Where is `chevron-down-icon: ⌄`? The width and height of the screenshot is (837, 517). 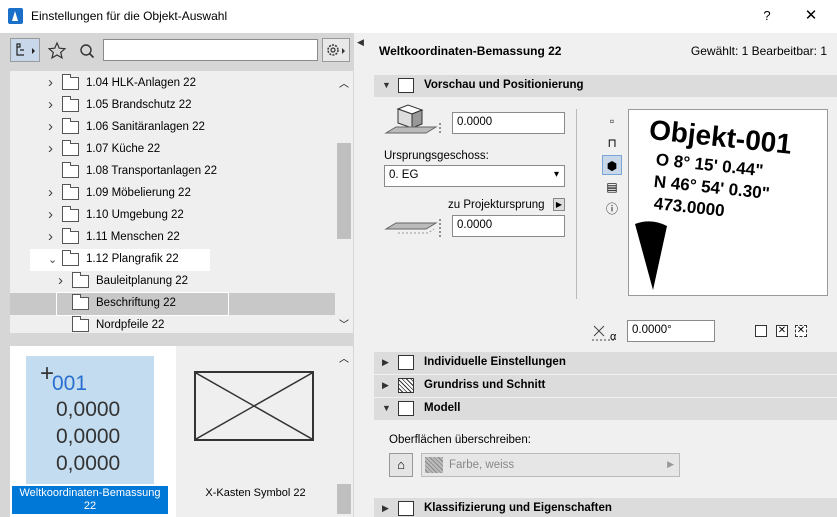
chevron-down-icon: ⌄ is located at coordinates (53, 259).